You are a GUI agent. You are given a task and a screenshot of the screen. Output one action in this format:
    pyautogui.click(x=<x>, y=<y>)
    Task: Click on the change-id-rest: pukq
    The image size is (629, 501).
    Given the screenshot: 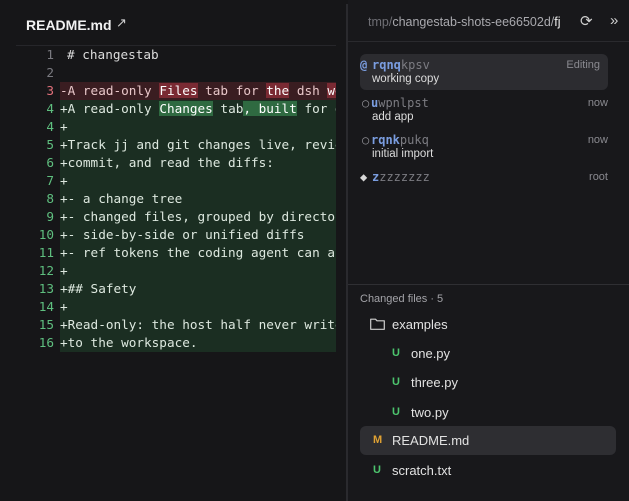 What is the action you would take?
    pyautogui.click(x=414, y=140)
    